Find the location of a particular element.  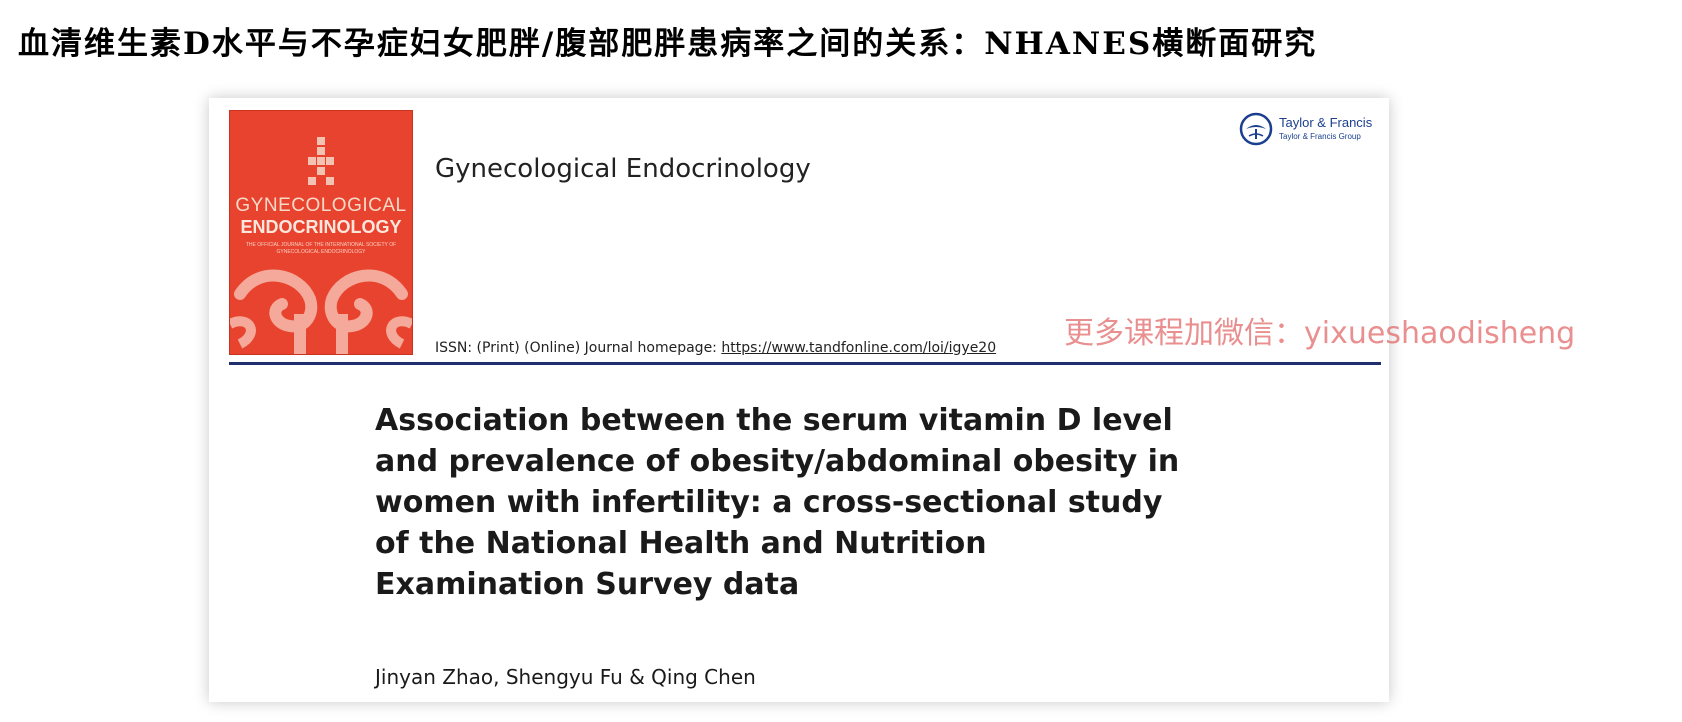

issn-label: ISSN: (Print) (Online) Journal homepage: is located at coordinates (578, 348).